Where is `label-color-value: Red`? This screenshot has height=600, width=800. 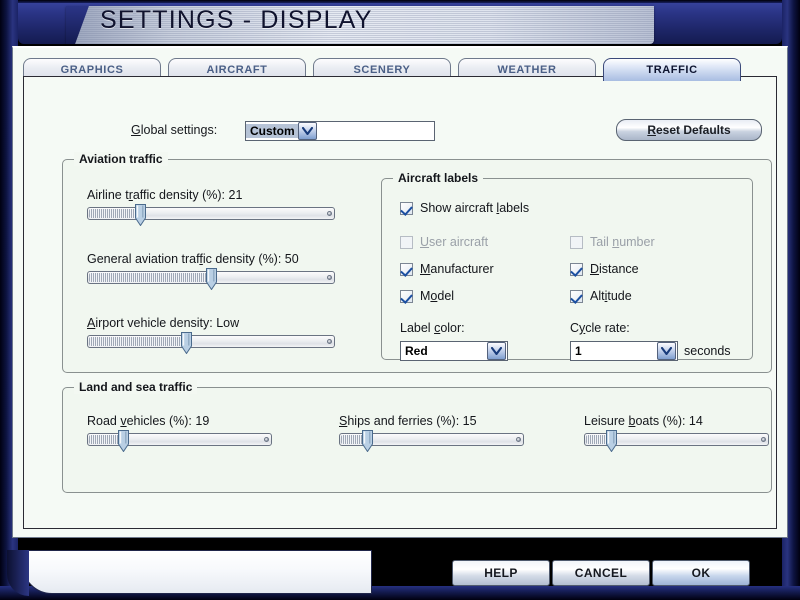 label-color-value: Red is located at coordinates (416, 351).